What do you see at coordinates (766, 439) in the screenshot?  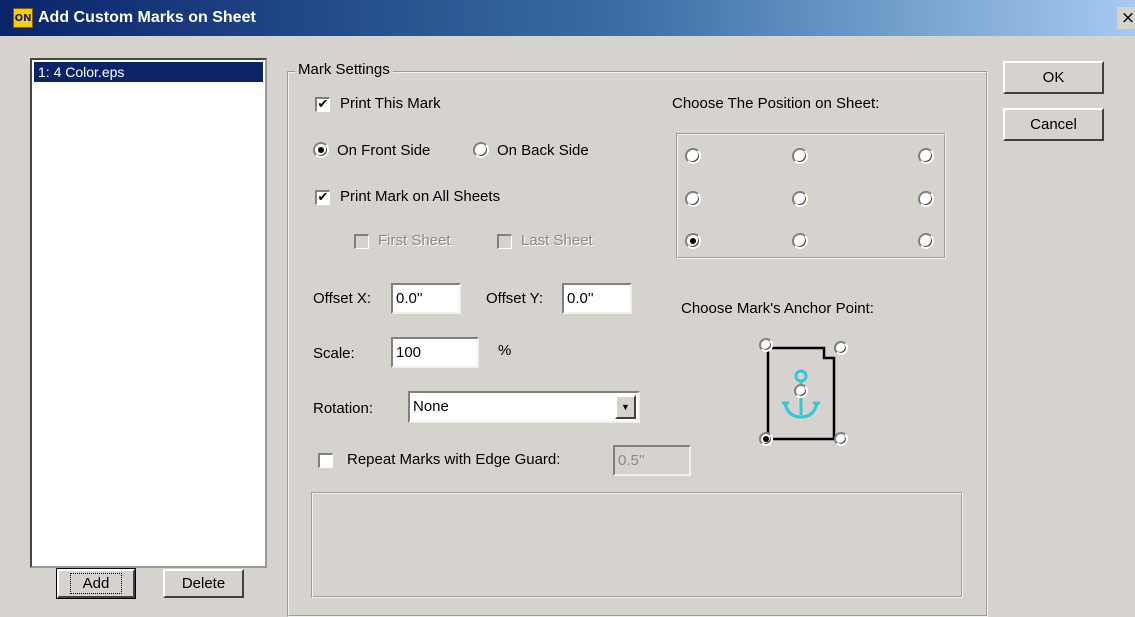 I see `anchor-radio-bottom-left` at bounding box center [766, 439].